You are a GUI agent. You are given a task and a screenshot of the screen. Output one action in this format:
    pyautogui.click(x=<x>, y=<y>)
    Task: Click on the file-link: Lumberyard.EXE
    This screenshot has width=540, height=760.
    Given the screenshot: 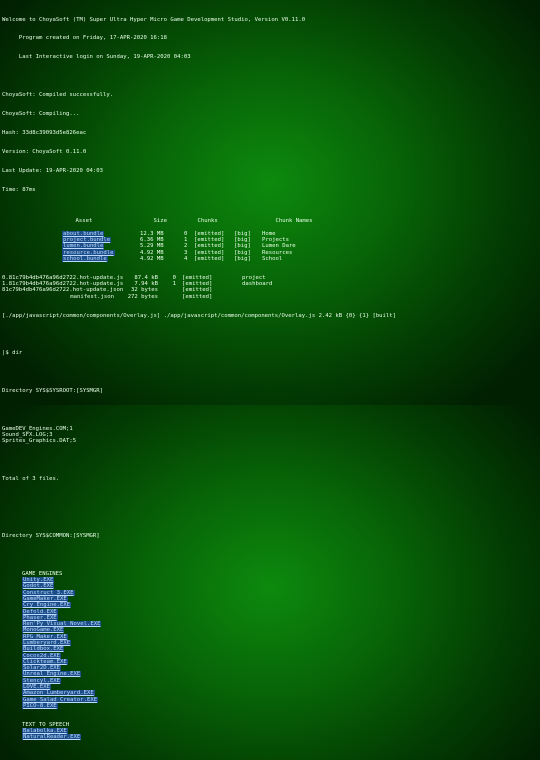 What is the action you would take?
    pyautogui.click(x=47, y=642)
    